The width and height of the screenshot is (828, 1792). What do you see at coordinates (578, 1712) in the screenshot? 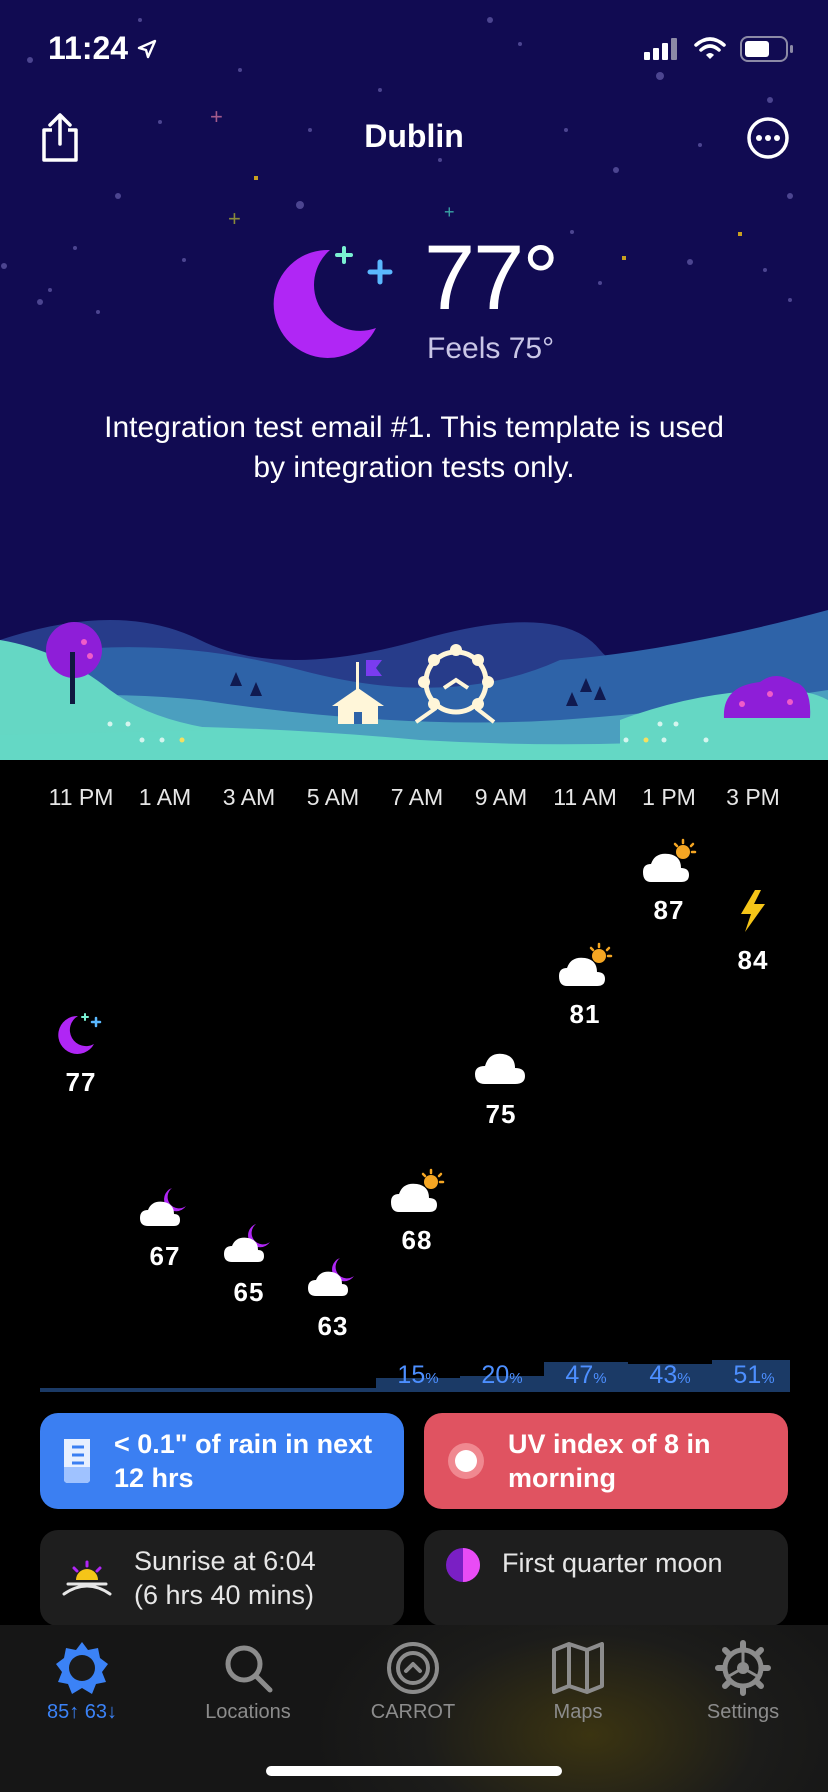
I see `tab-label: Maps` at bounding box center [578, 1712].